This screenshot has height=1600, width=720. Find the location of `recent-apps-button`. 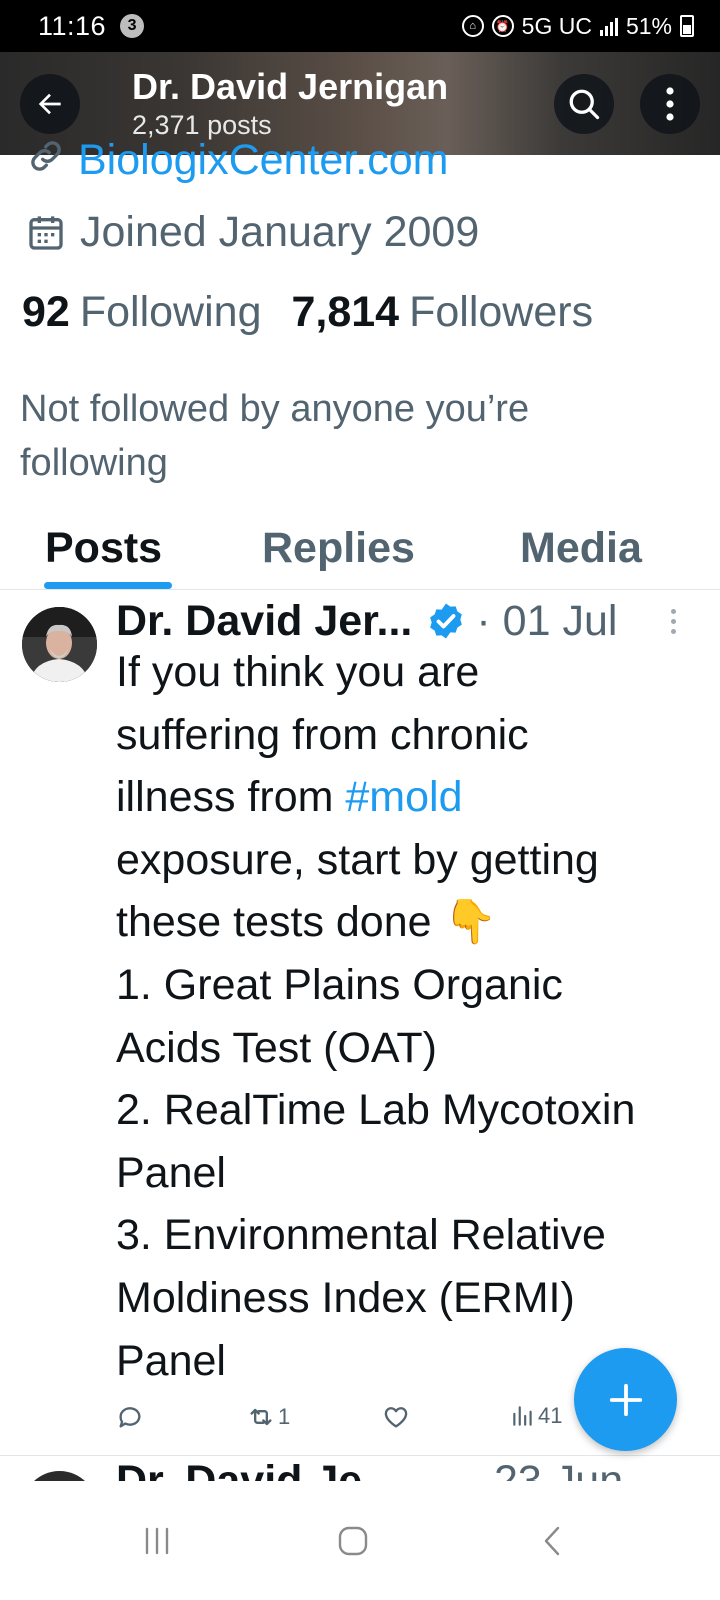

recent-apps-button is located at coordinates (157, 1541).